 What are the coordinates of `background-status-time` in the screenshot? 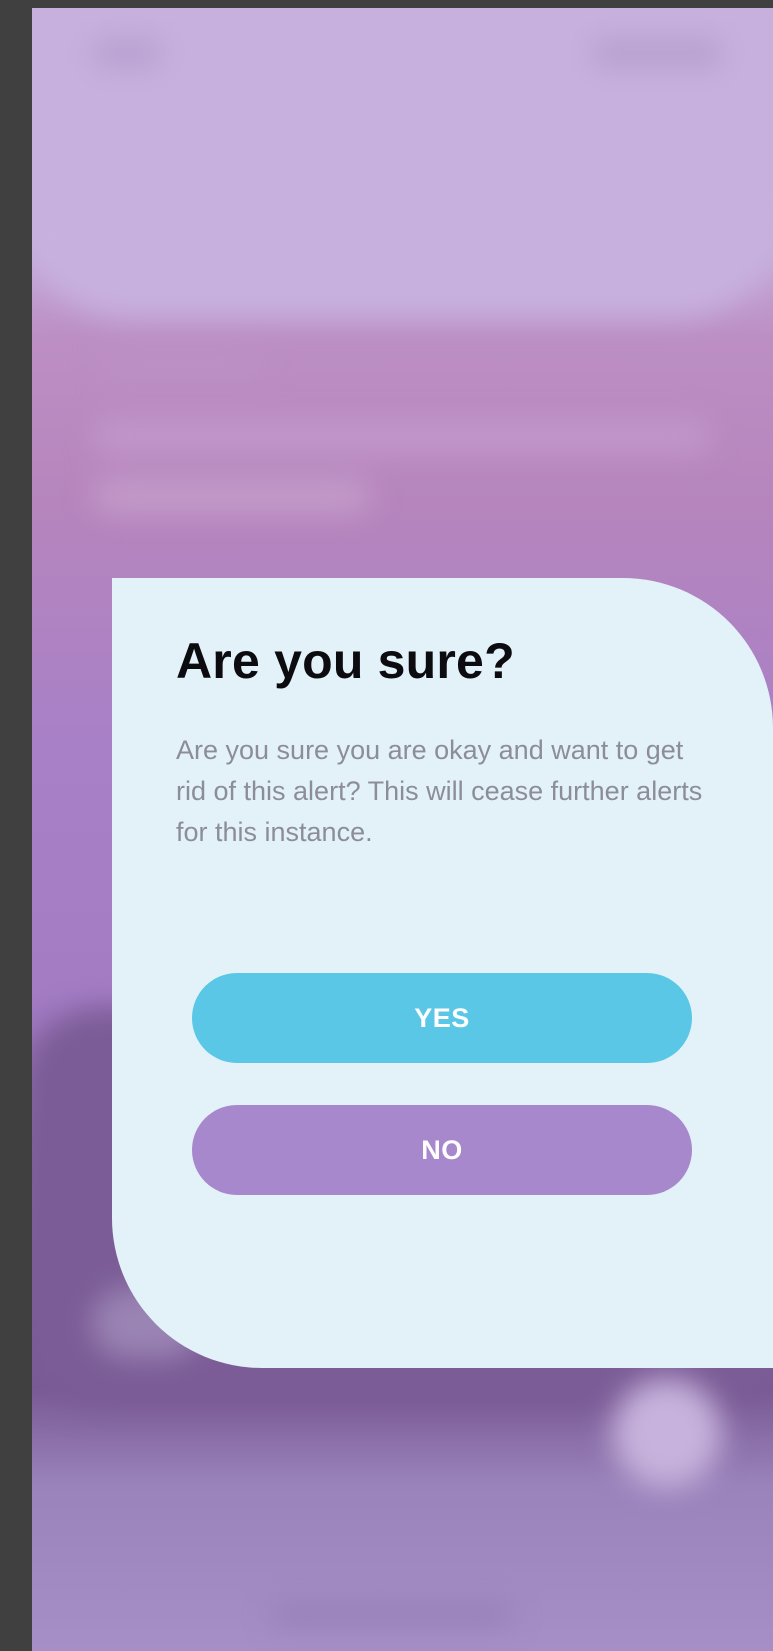 It's located at (127, 53).